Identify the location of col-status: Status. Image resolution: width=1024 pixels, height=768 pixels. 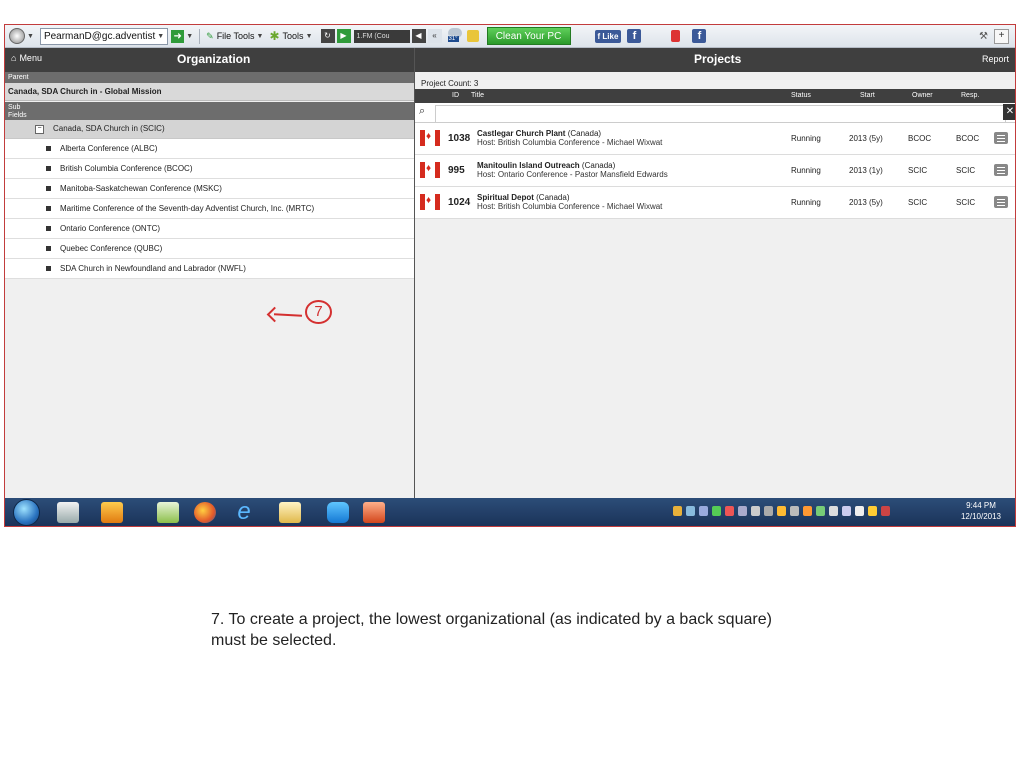
(801, 95).